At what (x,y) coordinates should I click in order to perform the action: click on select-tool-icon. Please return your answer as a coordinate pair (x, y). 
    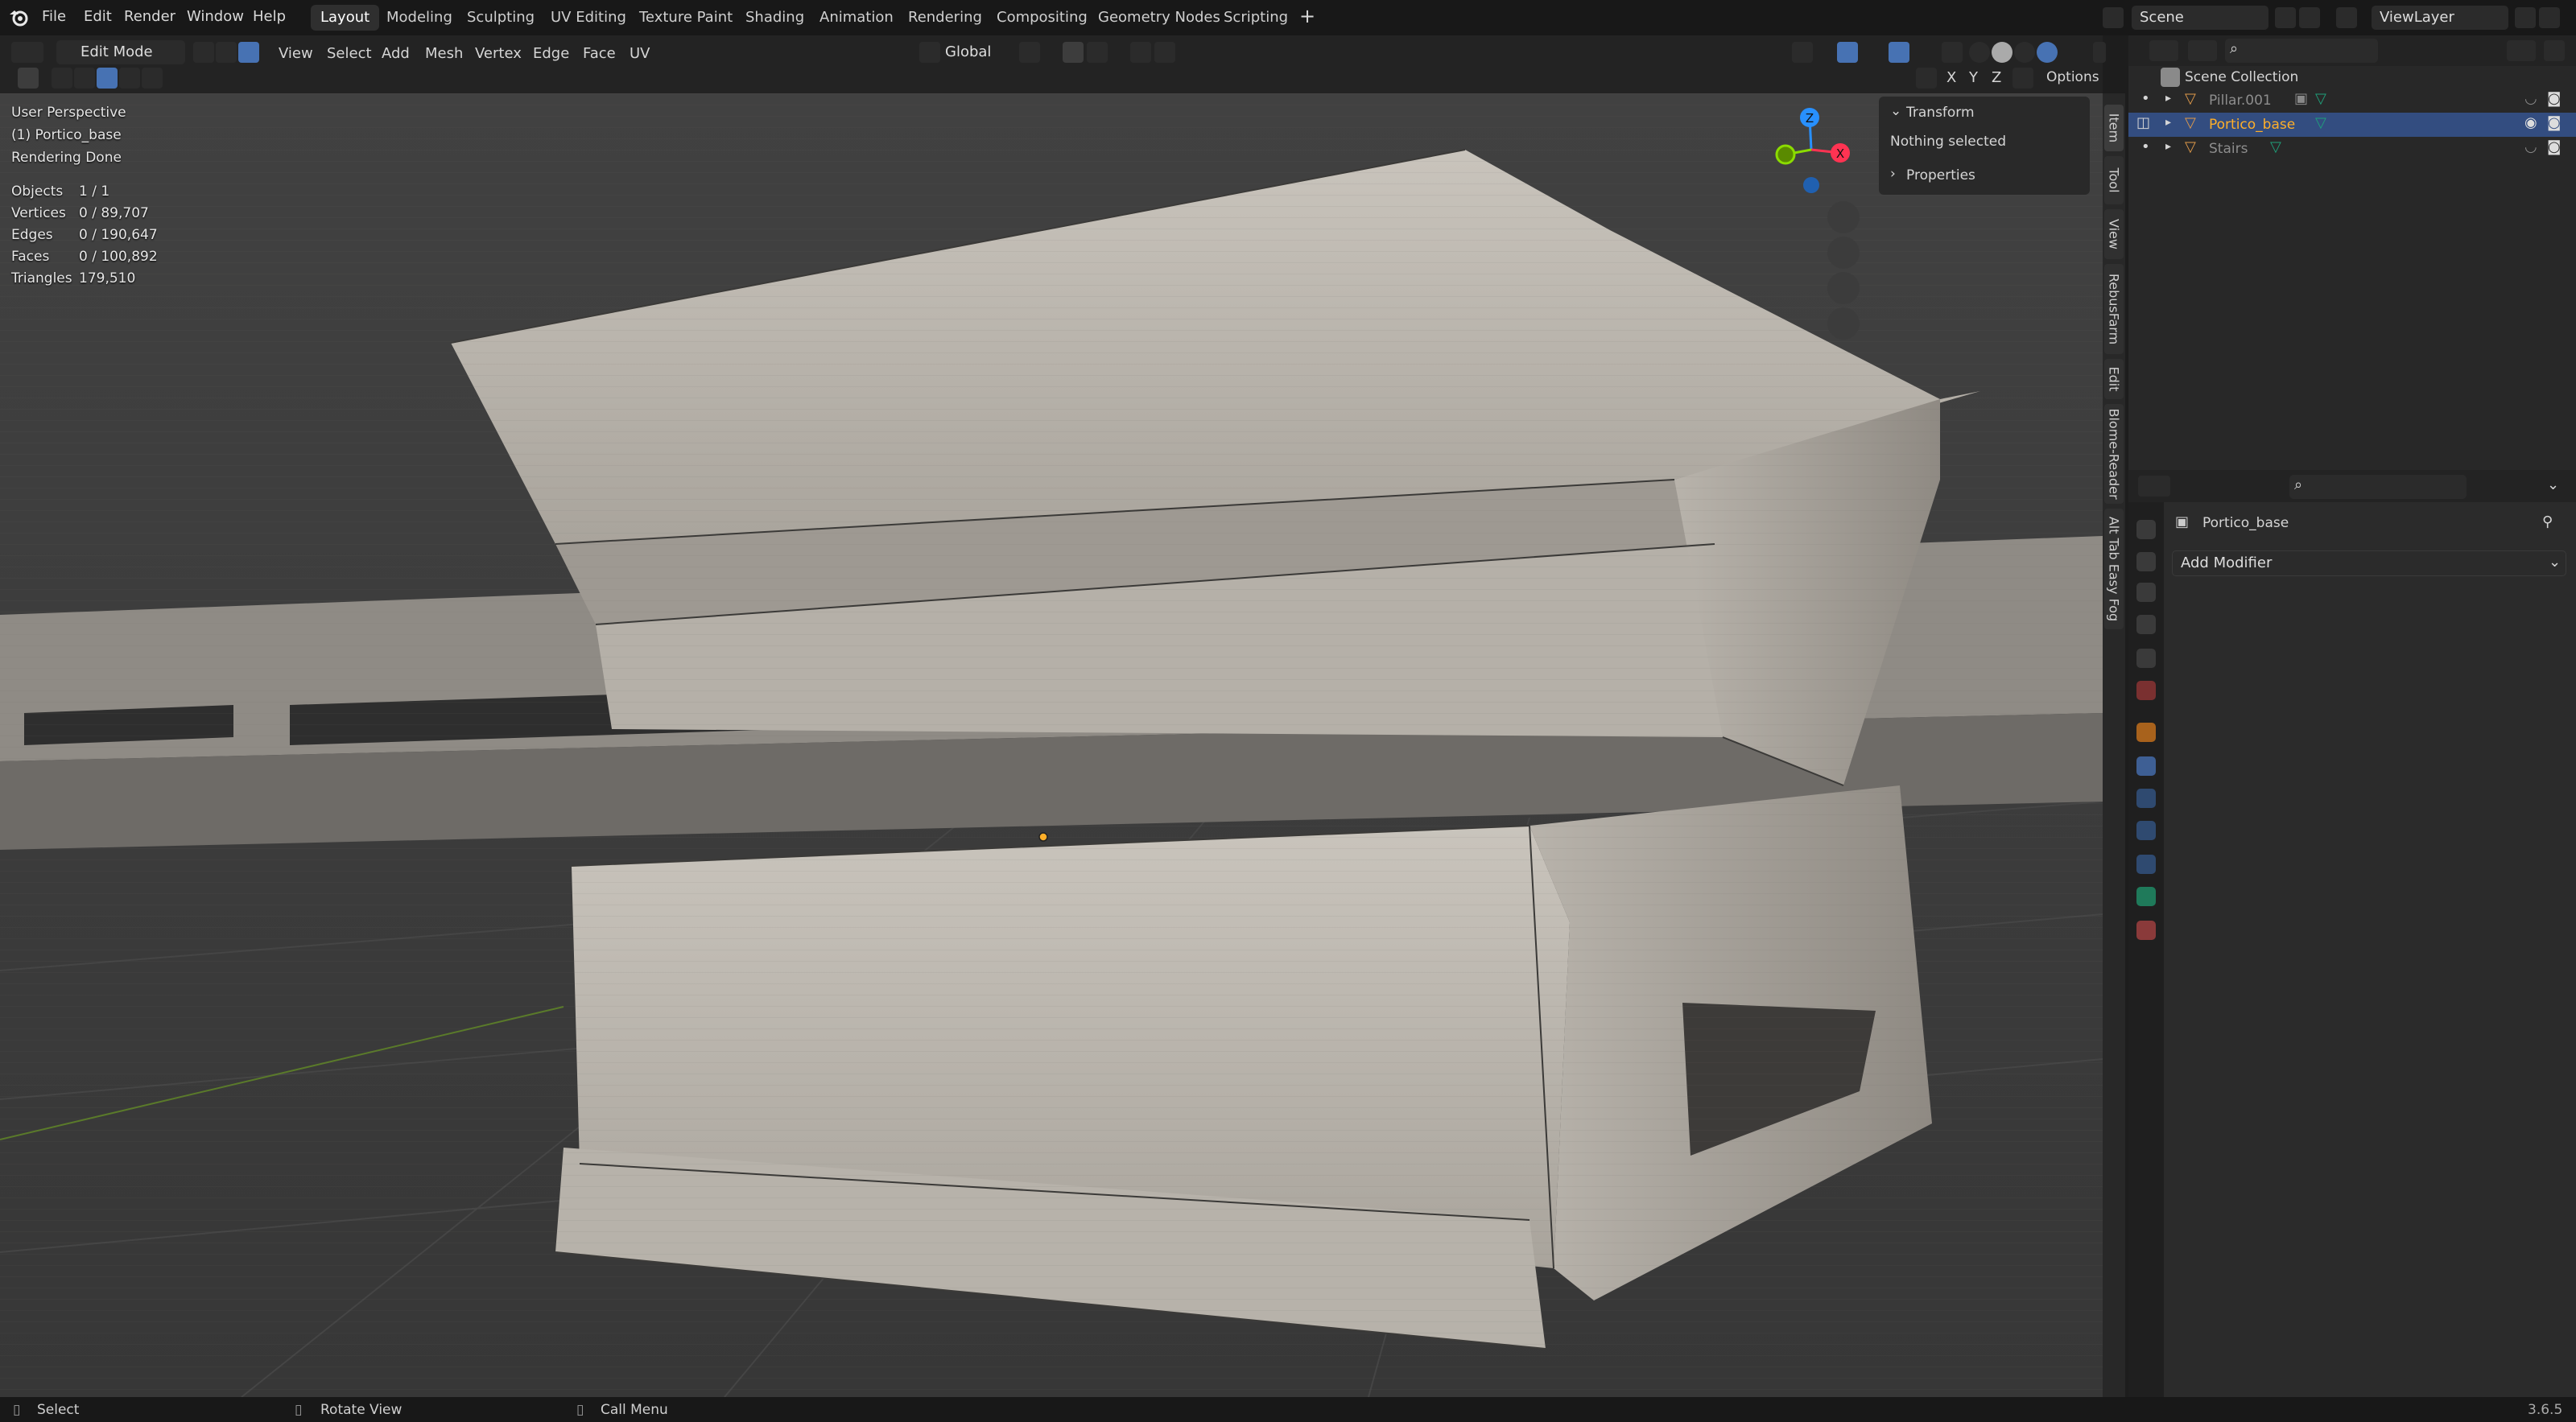
    Looking at the image, I should click on (28, 79).